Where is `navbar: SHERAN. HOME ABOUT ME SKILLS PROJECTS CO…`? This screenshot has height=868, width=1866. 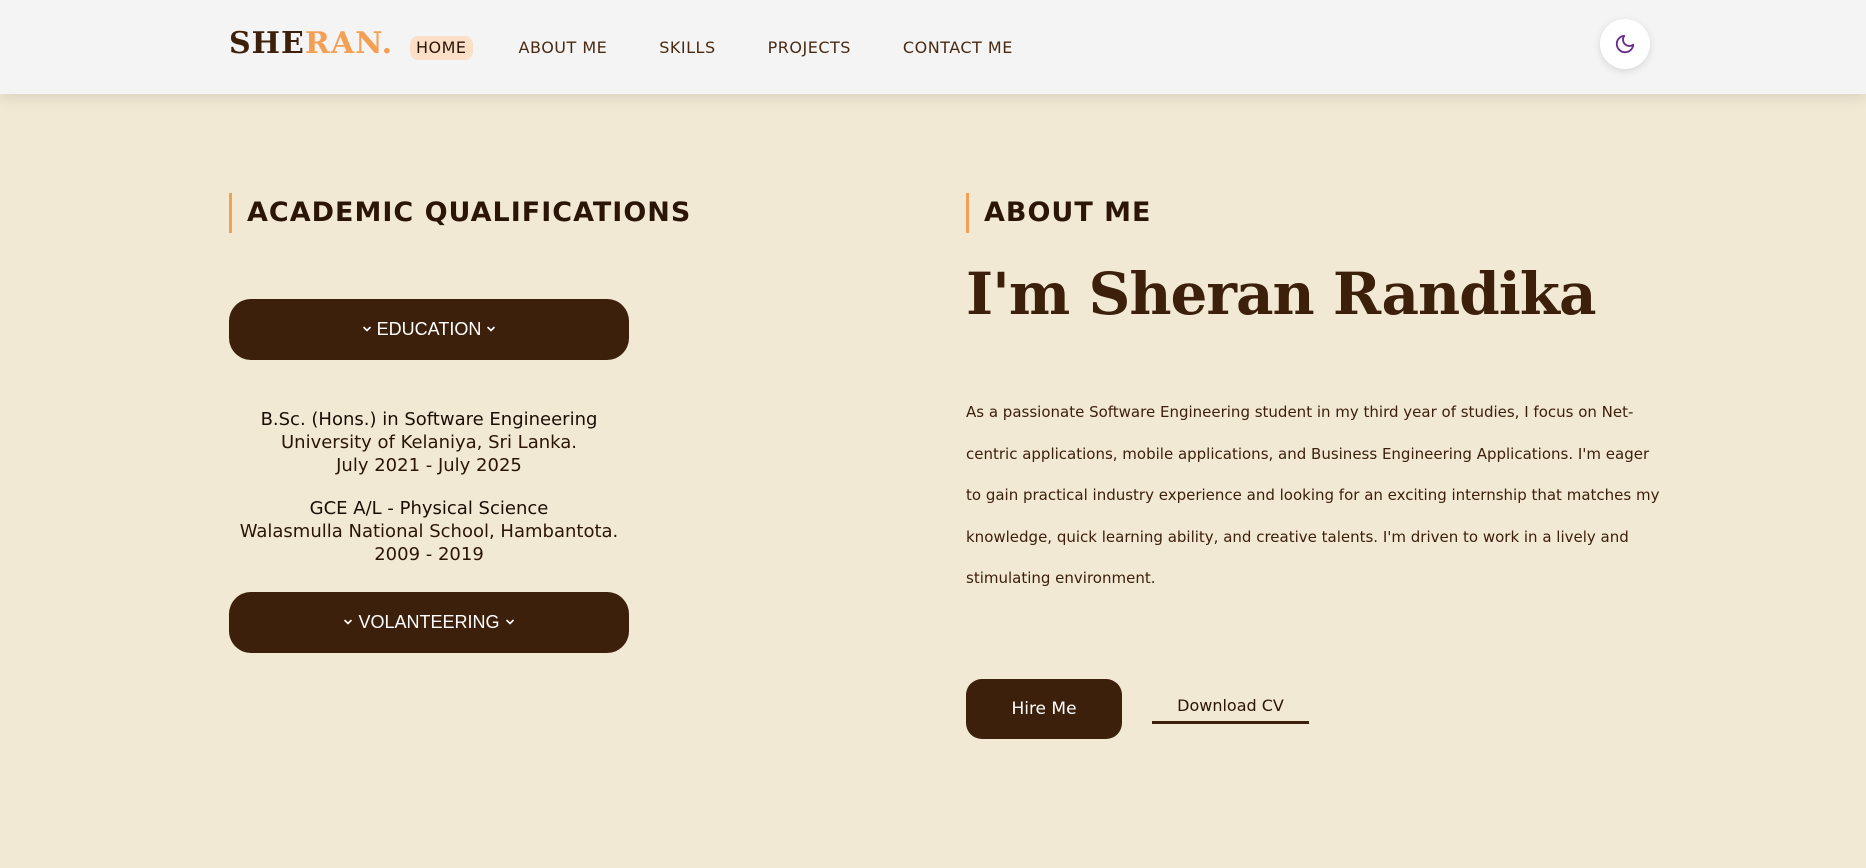
navbar: SHERAN. HOME ABOUT ME SKILLS PROJECTS CO… is located at coordinates (933, 47).